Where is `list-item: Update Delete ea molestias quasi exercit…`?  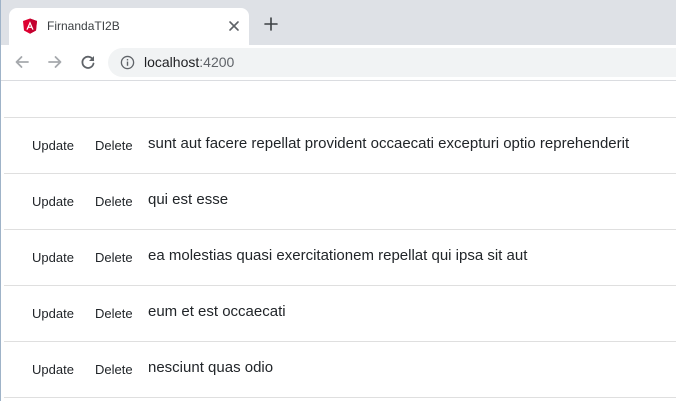 list-item: Update Delete ea molestias quasi exercit… is located at coordinates (340, 258).